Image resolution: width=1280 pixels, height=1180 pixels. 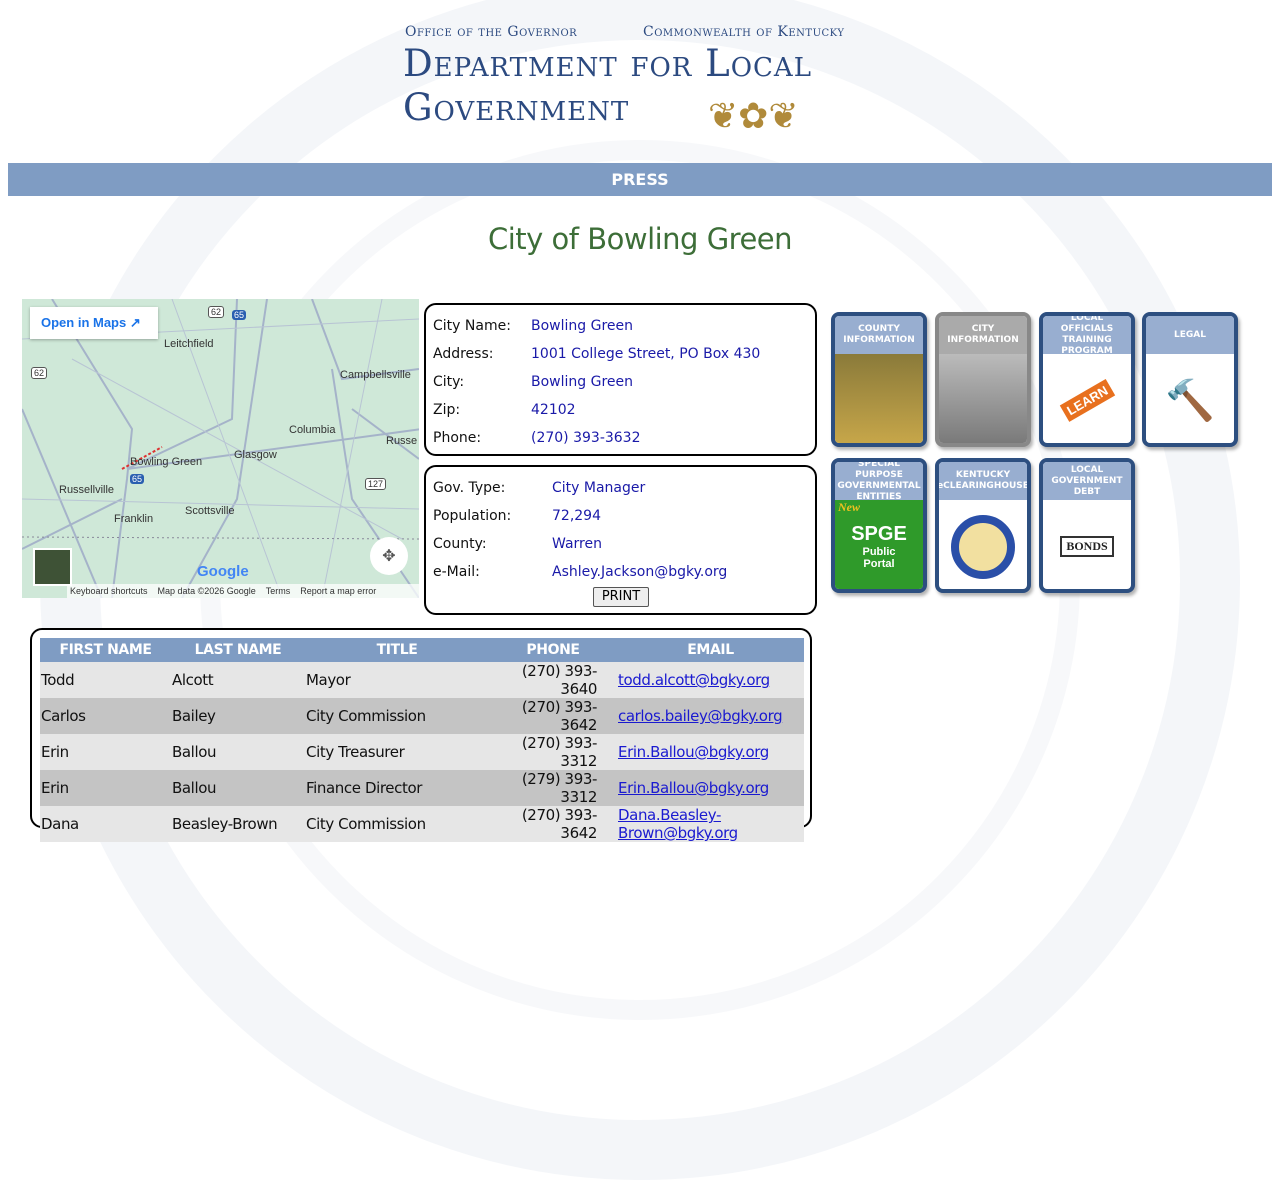 I want to click on tile-legal: LEGAL 🔨, so click(x=1190, y=379).